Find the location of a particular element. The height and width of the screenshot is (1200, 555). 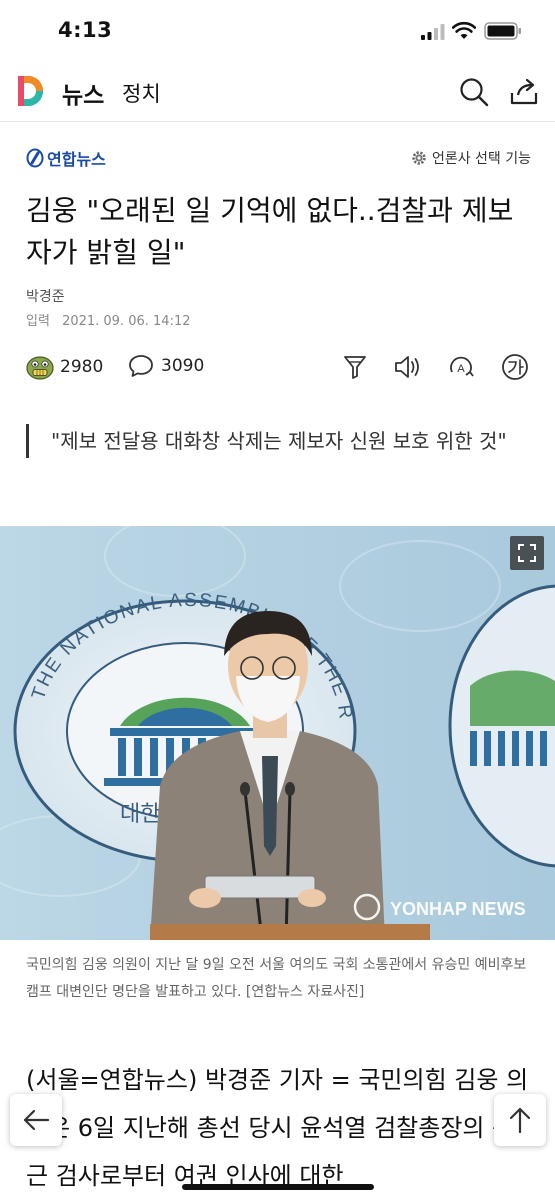

share-icon is located at coordinates (524, 92).